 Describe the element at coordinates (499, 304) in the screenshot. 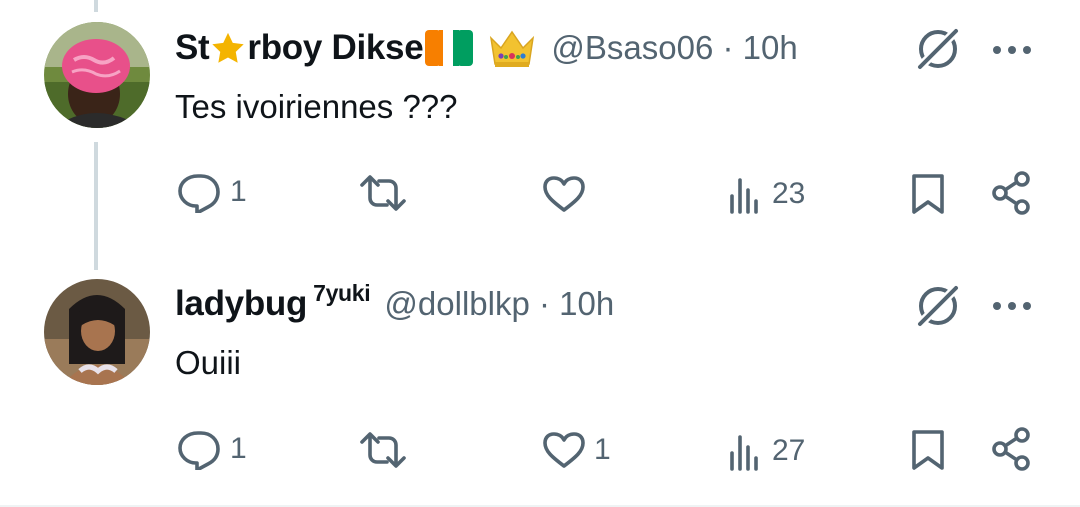

I see `handle-time: @dollblkp · 10h` at that location.